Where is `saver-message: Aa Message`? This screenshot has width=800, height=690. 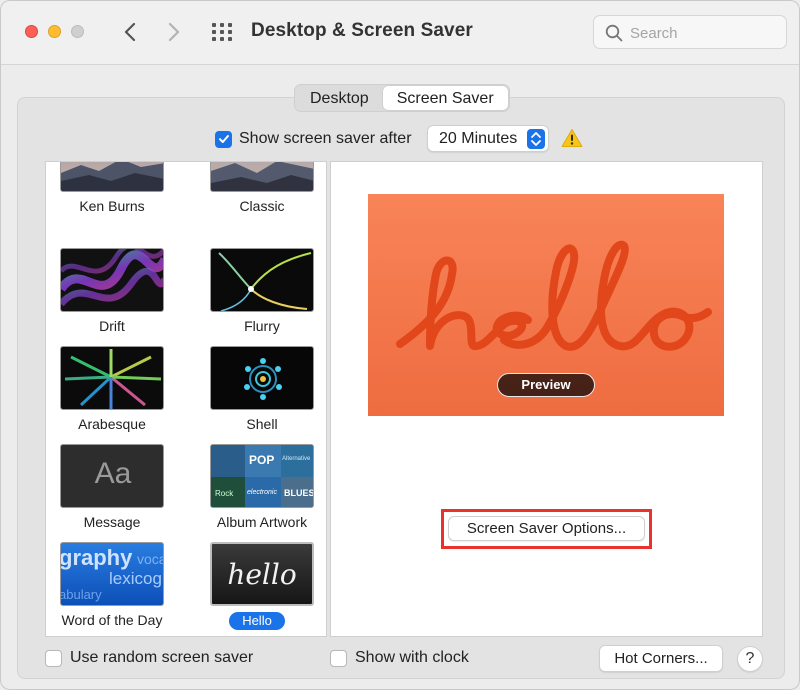
saver-message: Aa Message is located at coordinates (111, 493).